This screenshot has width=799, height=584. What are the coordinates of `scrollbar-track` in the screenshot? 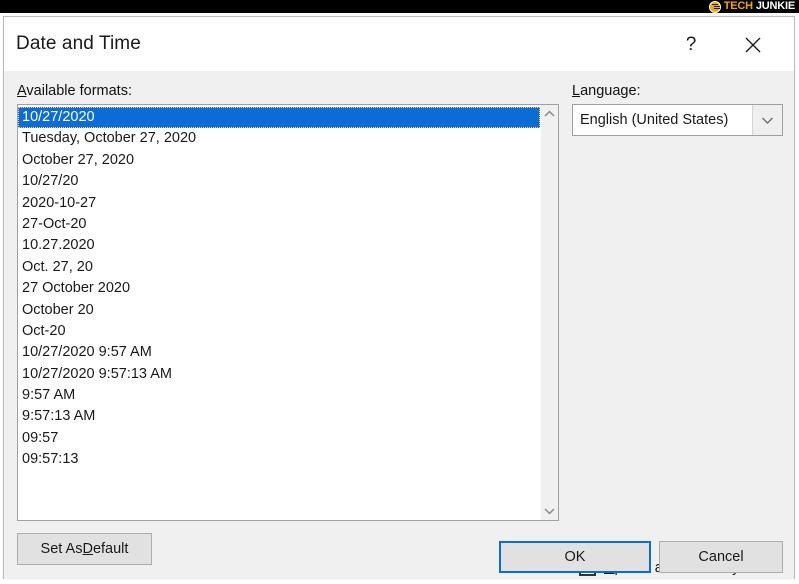 It's located at (549, 312).